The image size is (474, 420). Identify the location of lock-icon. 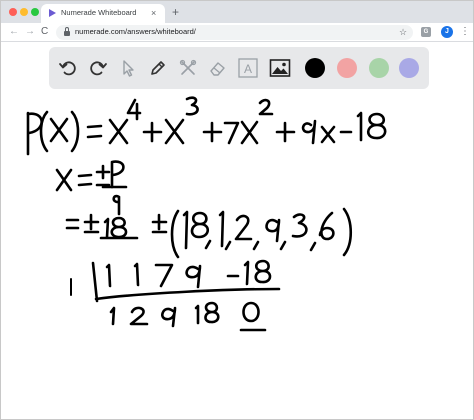
(67, 31).